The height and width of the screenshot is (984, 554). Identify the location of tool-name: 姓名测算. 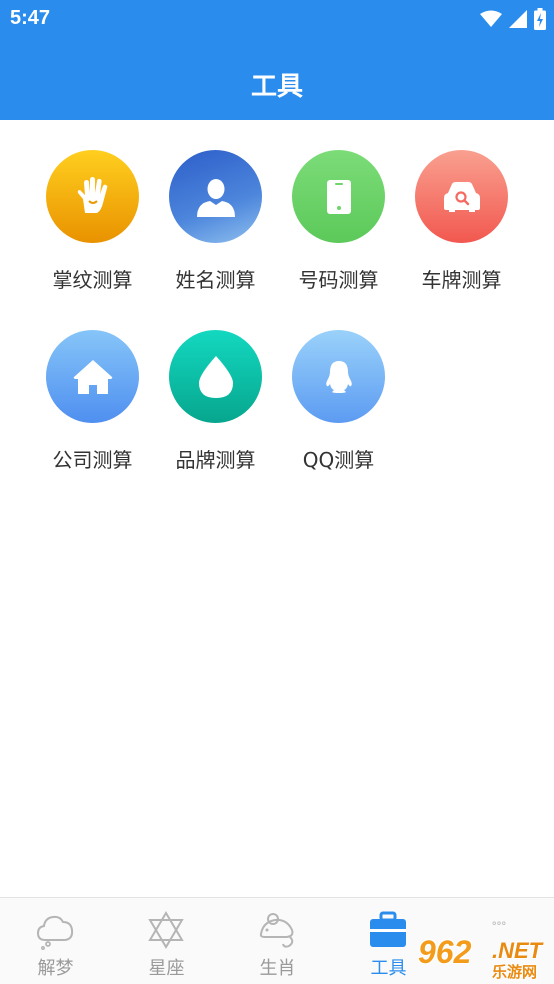
(215, 225).